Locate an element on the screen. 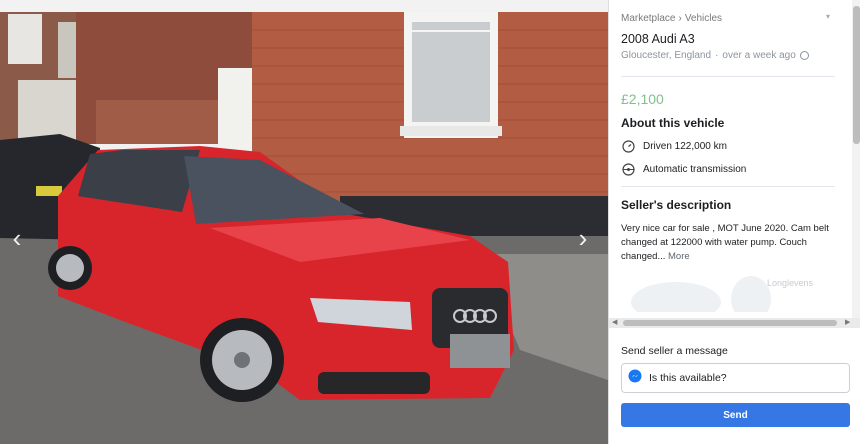 This screenshot has width=860, height=444. scroll-left-icon: ◀ is located at coordinates (614, 323).